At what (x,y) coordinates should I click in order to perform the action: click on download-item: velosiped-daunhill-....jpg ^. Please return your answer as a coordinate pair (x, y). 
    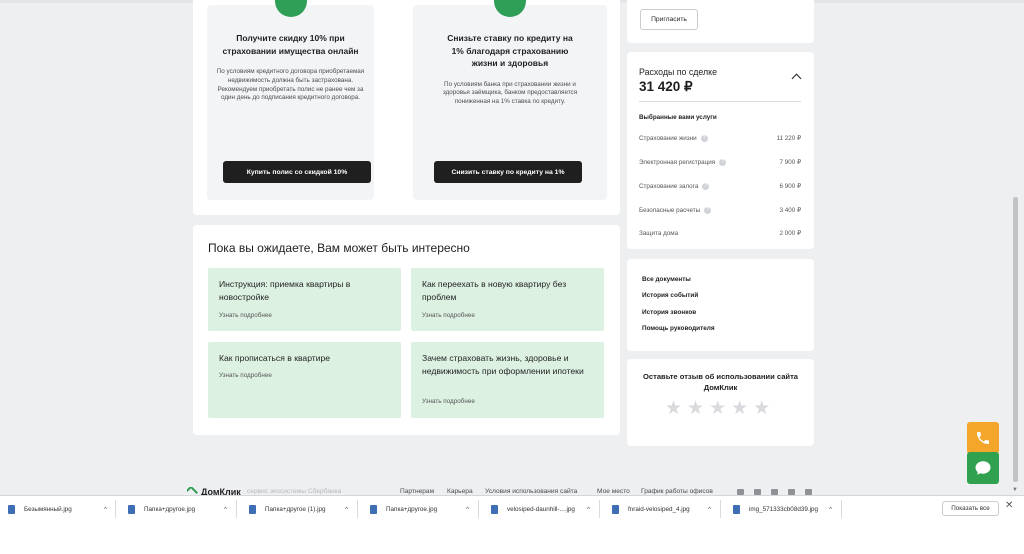
    Looking at the image, I should click on (541, 509).